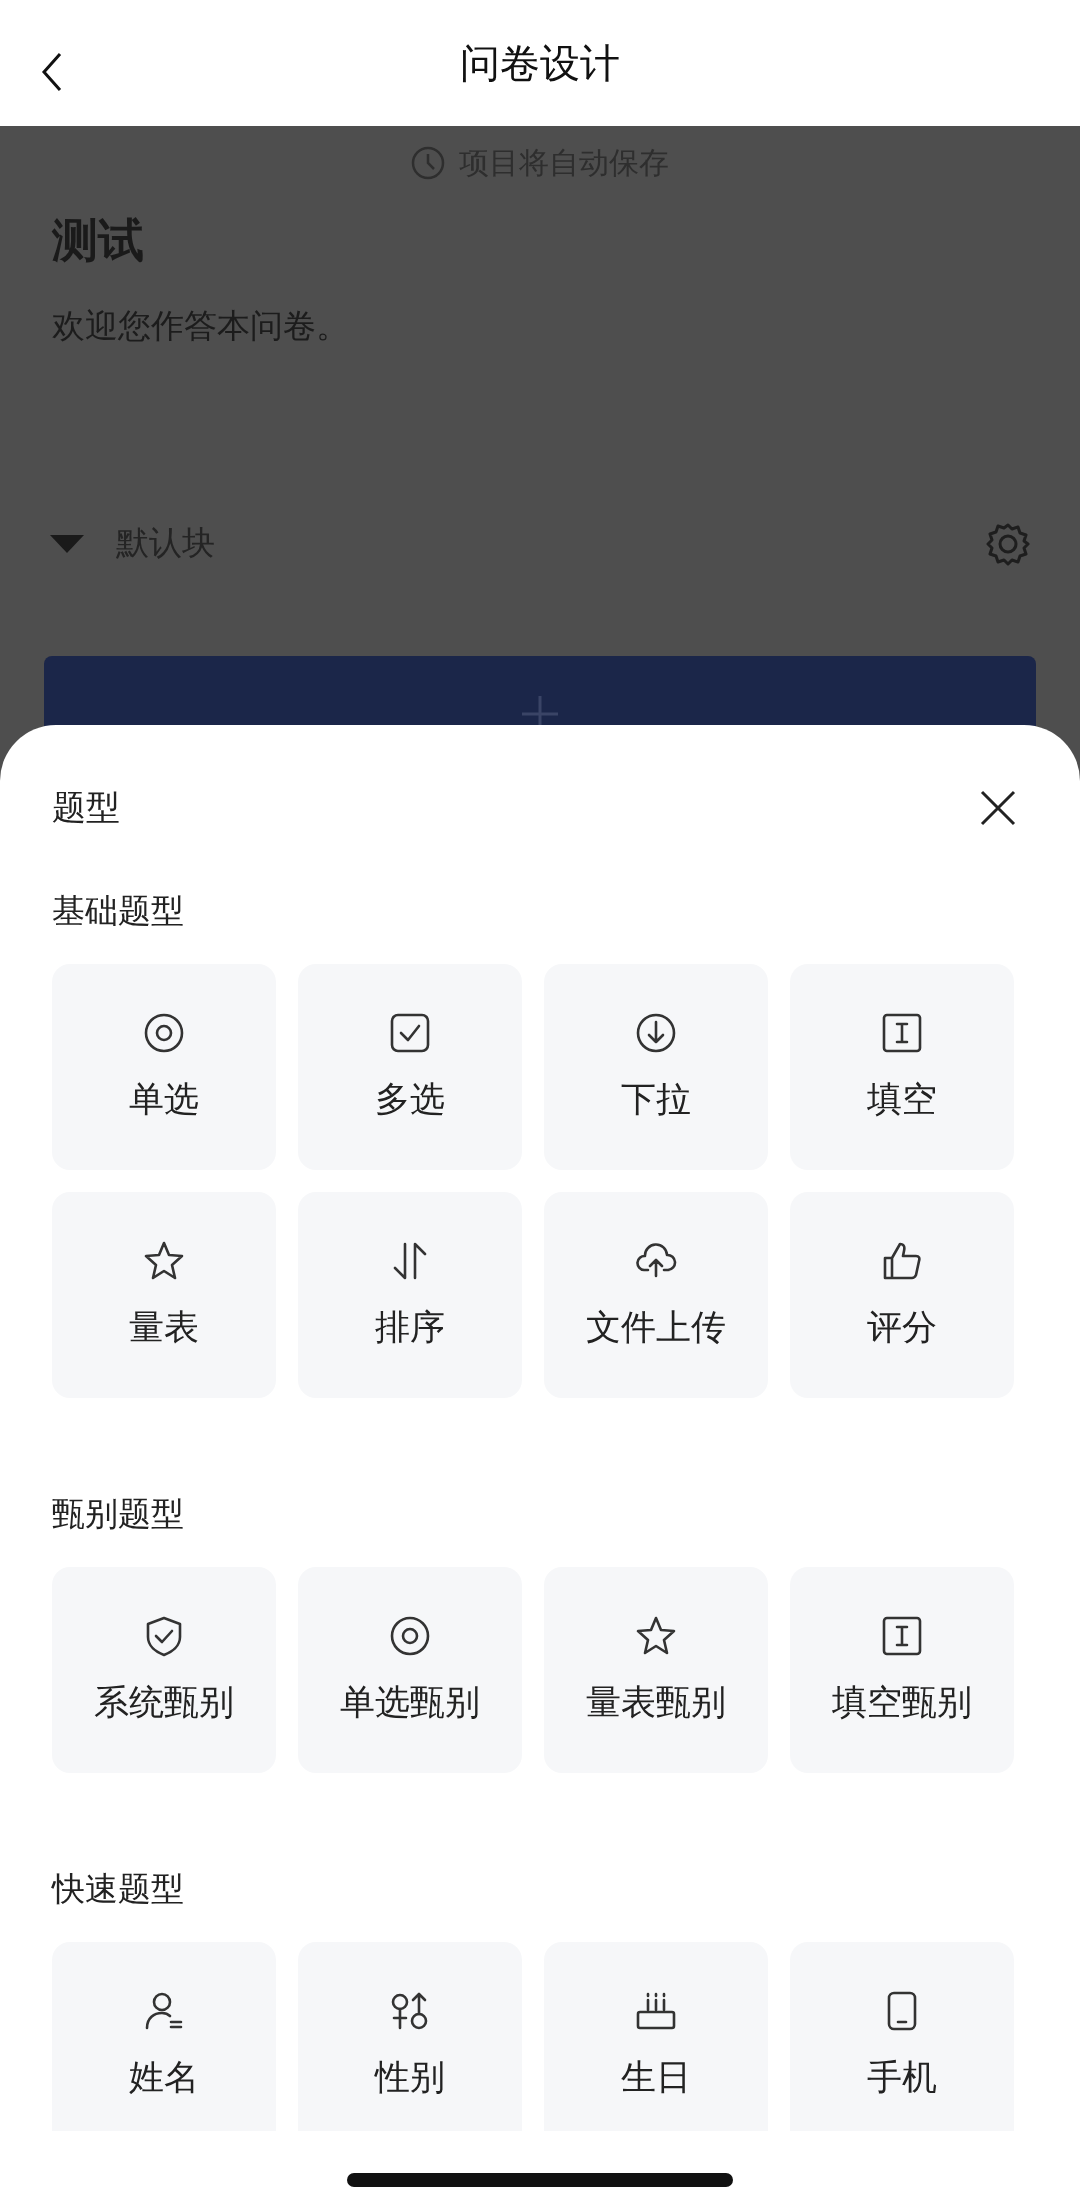  Describe the element at coordinates (86, 807) in the screenshot. I see `sheet-title: 题型` at that location.